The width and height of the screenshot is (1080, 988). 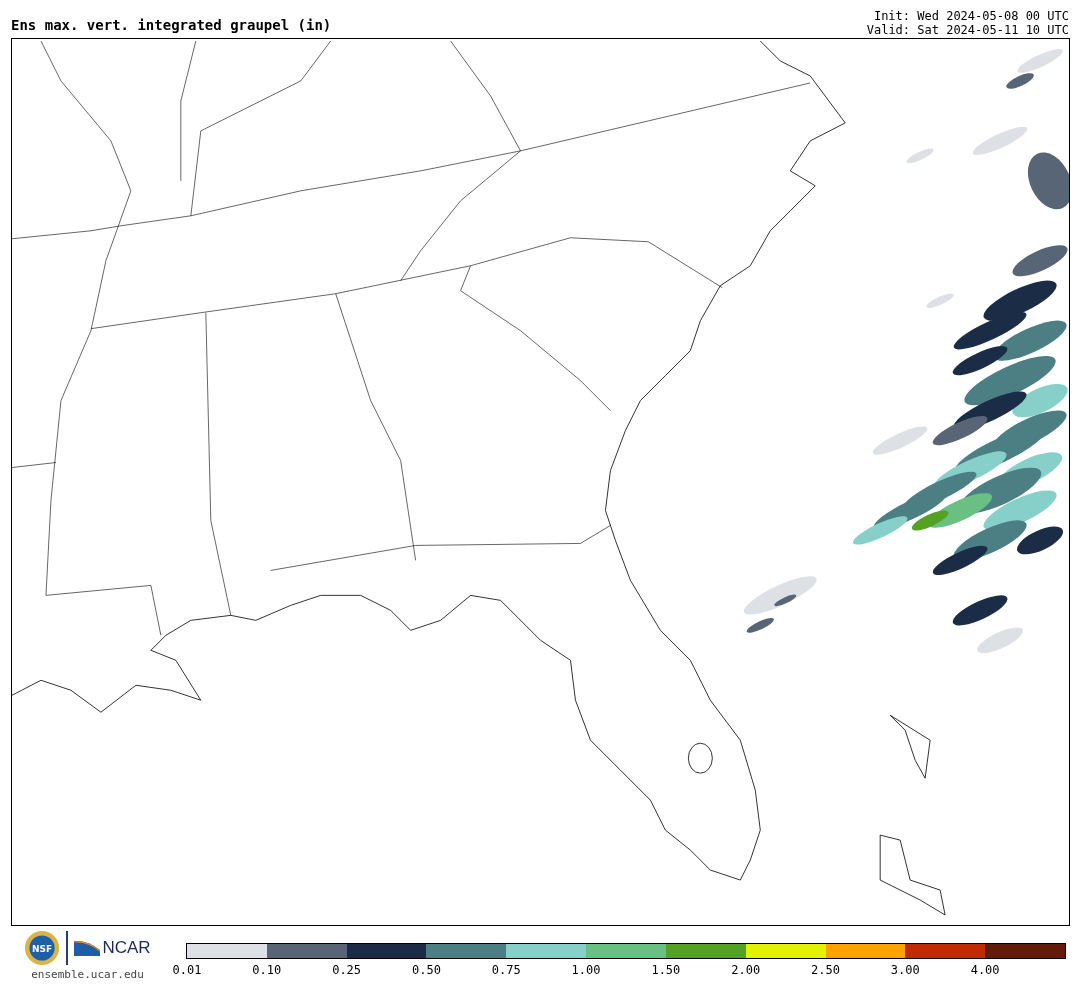 I want to click on org-logo-text: NCAR, so click(x=126, y=948).